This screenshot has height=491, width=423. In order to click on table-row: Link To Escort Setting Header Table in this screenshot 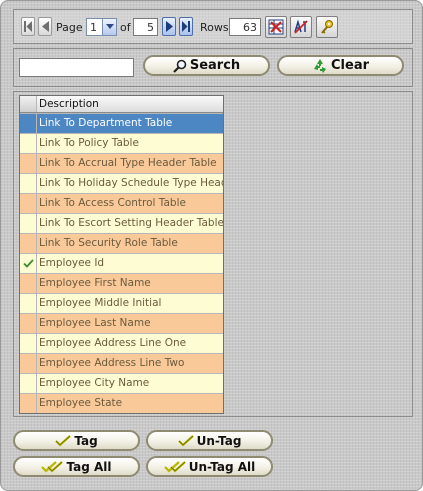, I will do `click(121, 223)`.